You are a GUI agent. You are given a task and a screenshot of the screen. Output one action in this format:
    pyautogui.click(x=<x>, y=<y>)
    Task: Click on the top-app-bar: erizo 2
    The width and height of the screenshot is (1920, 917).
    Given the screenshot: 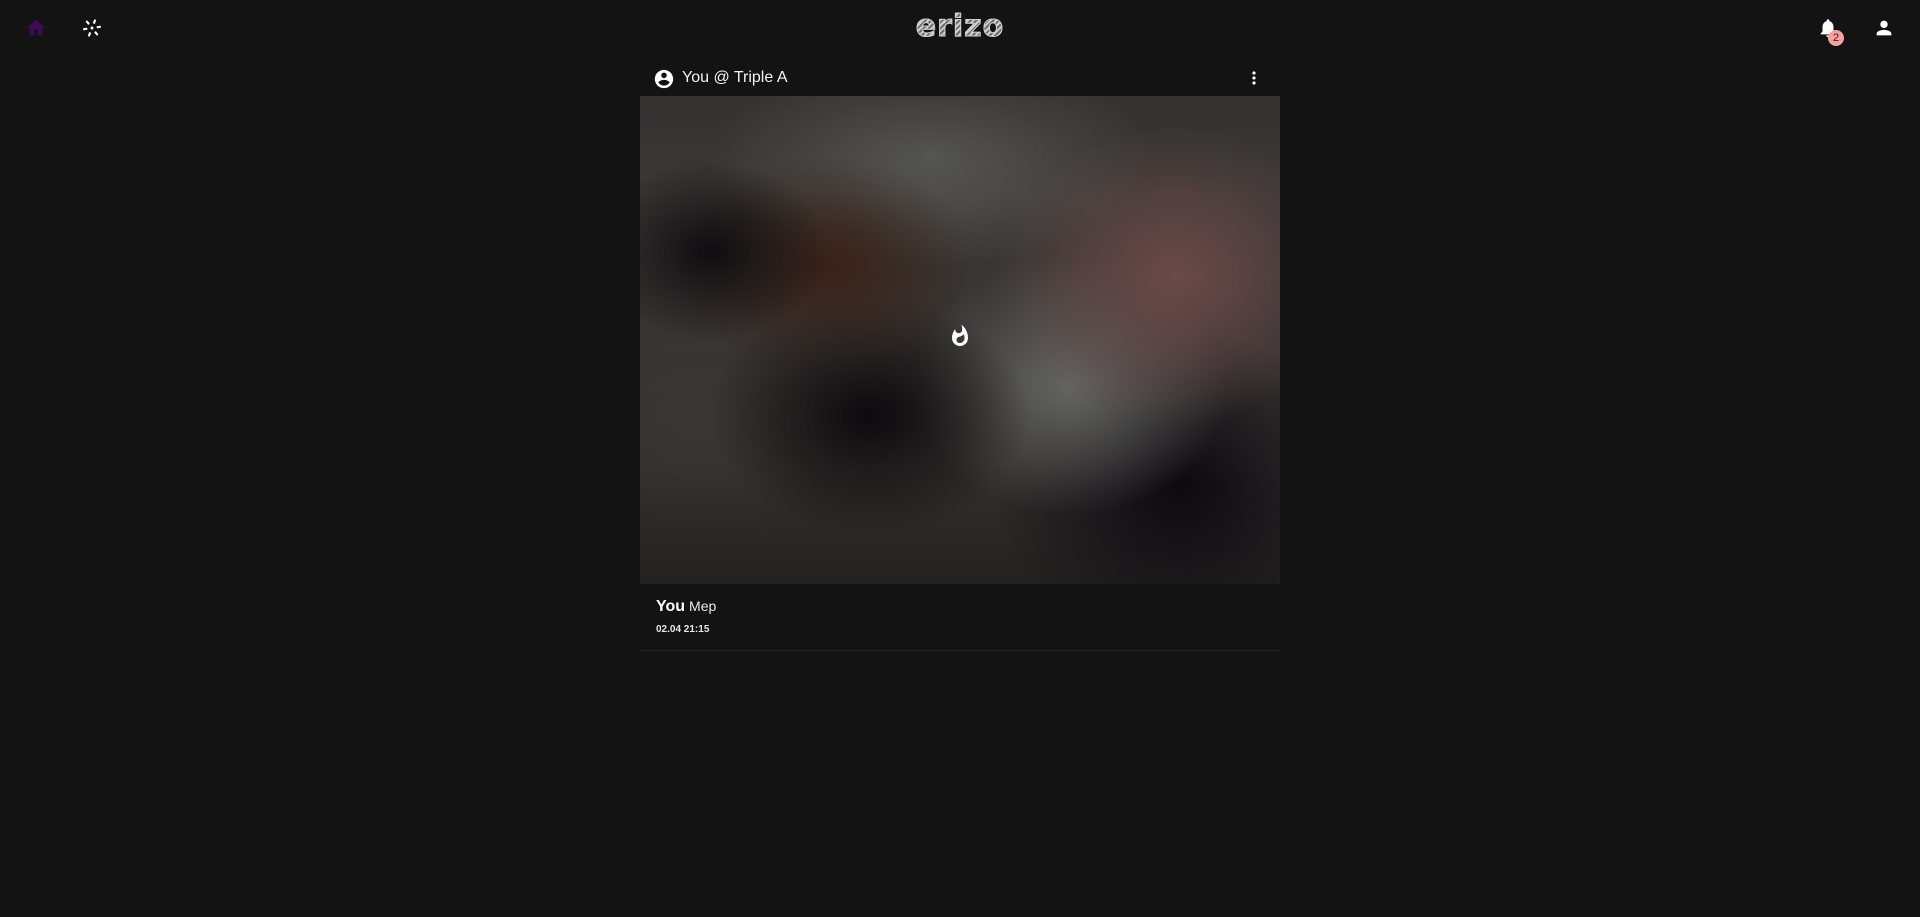 What is the action you would take?
    pyautogui.click(x=960, y=28)
    